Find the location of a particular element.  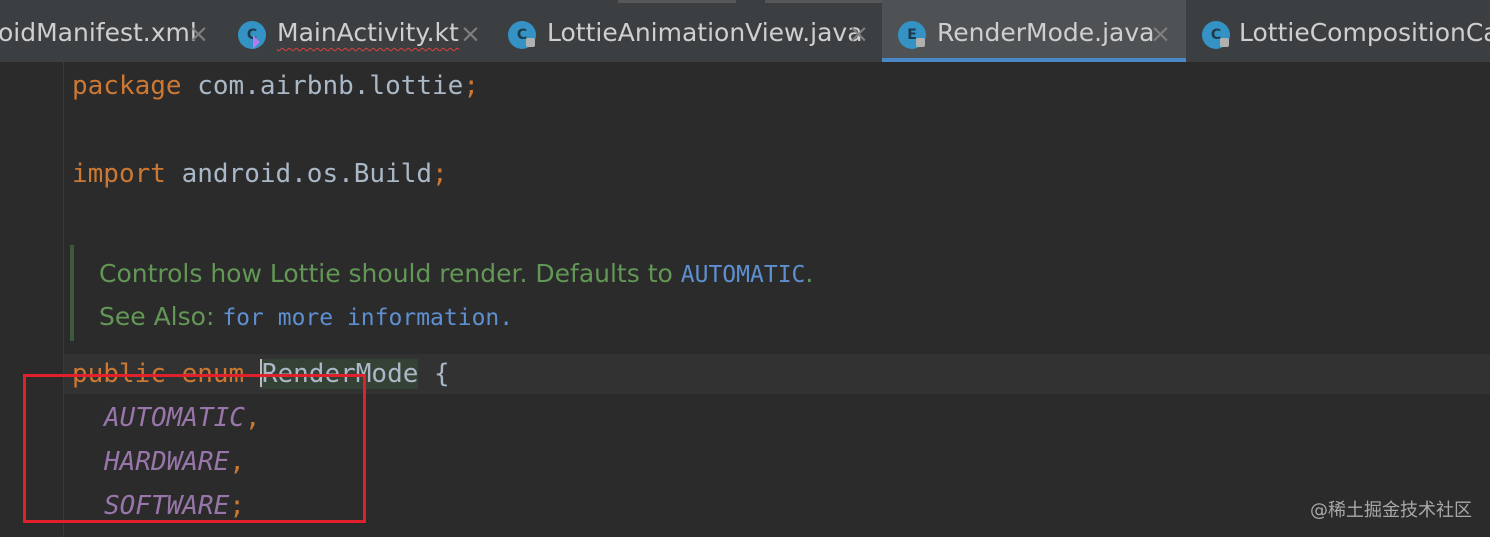

tab-label: LottieCompositionCac is located at coordinates (1364, 32).